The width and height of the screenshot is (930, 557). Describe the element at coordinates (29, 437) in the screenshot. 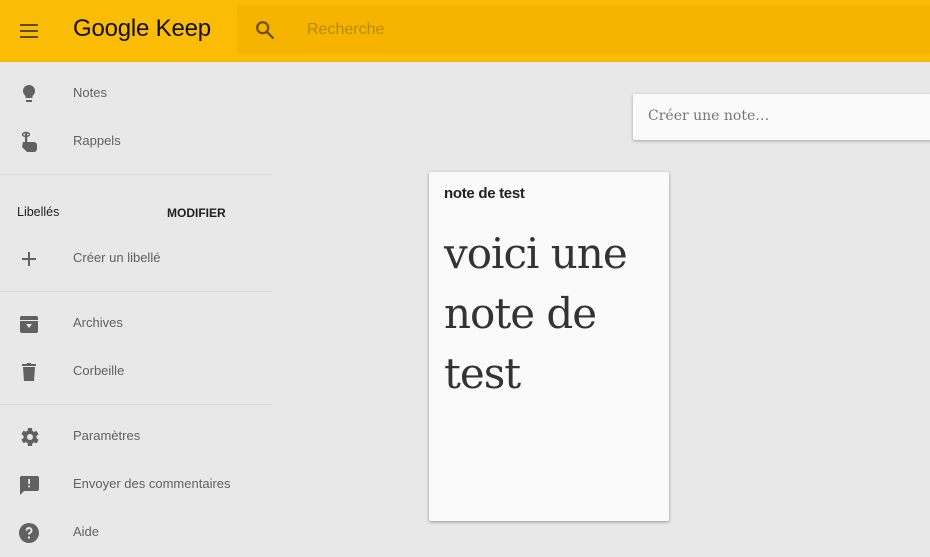

I see `gear-icon` at that location.